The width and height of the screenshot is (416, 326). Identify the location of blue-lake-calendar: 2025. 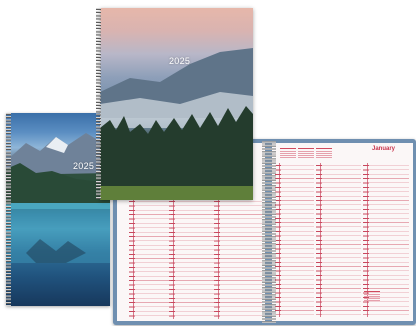
(58, 209).